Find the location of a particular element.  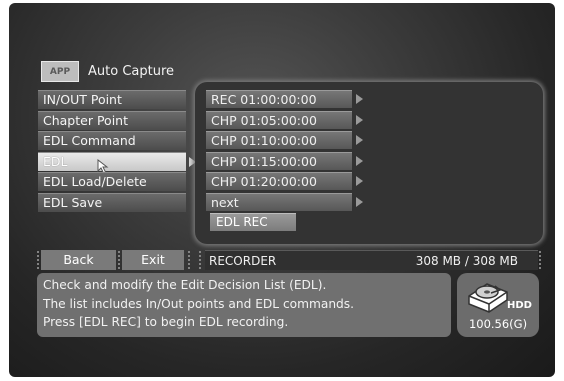

menu-item-label: EDL Command is located at coordinates (89, 140).